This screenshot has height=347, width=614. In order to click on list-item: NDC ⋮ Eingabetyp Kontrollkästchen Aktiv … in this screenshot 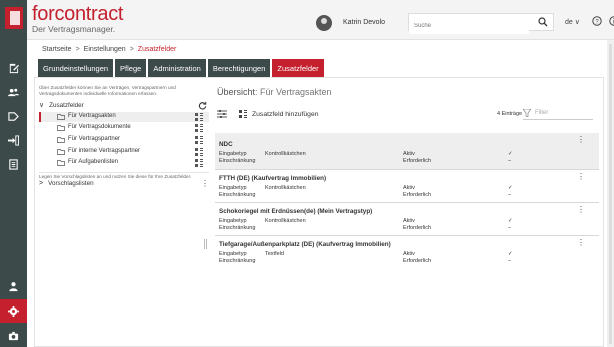, I will do `click(407, 151)`.